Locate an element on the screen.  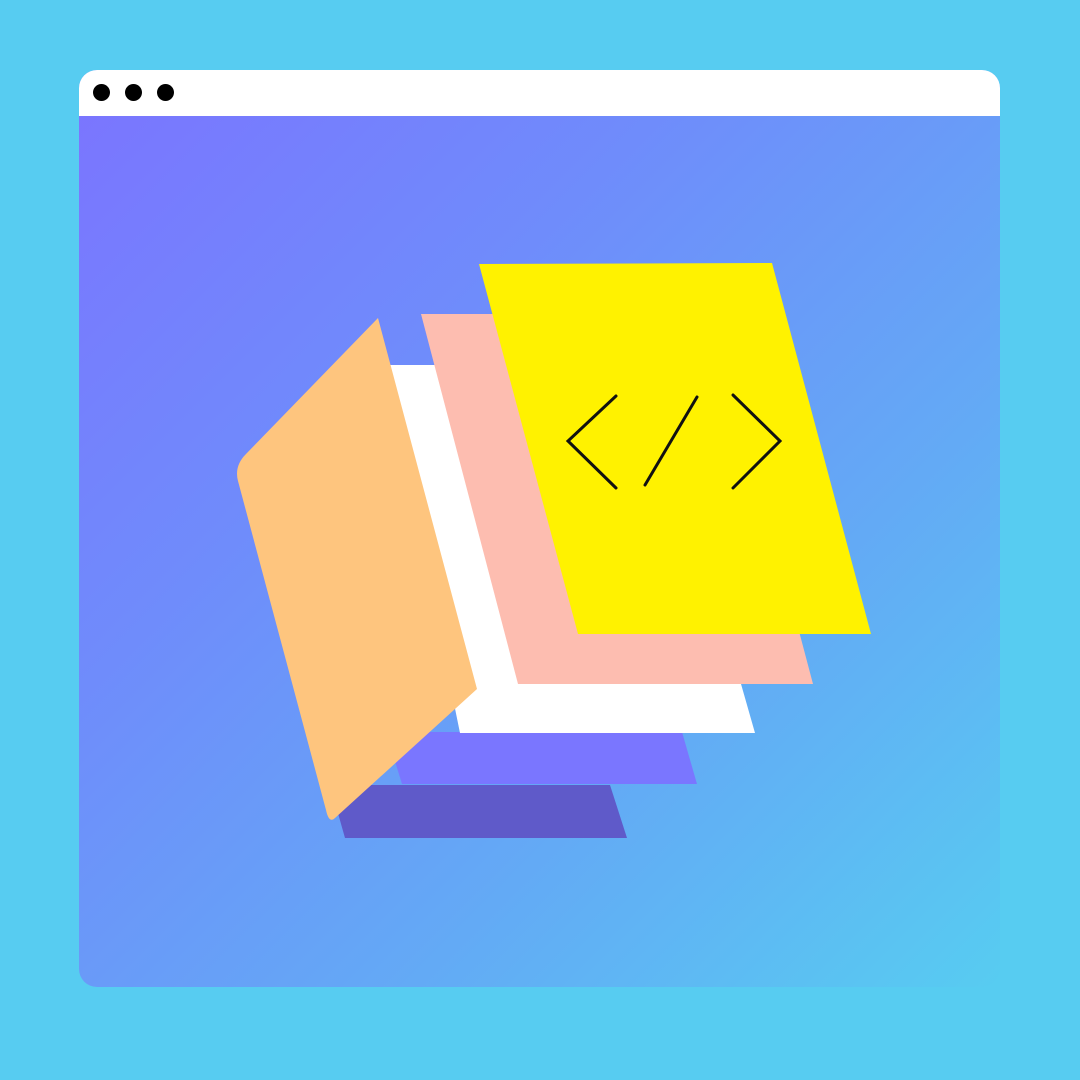
browser-title-bar is located at coordinates (539, 93).